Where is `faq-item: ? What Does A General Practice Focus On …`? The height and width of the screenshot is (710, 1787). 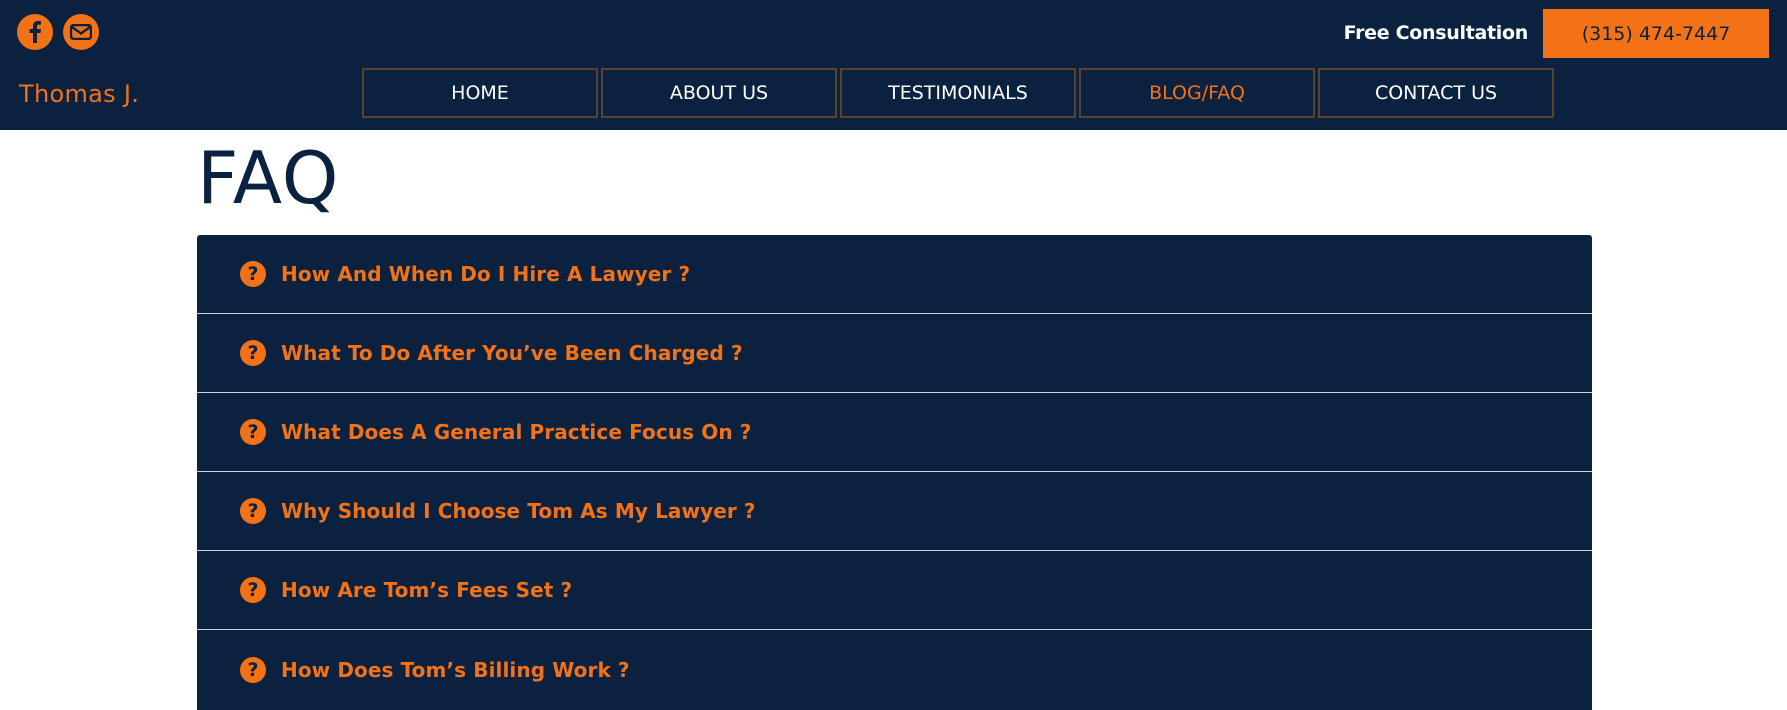 faq-item: ? What Does A General Practice Focus On … is located at coordinates (894, 432).